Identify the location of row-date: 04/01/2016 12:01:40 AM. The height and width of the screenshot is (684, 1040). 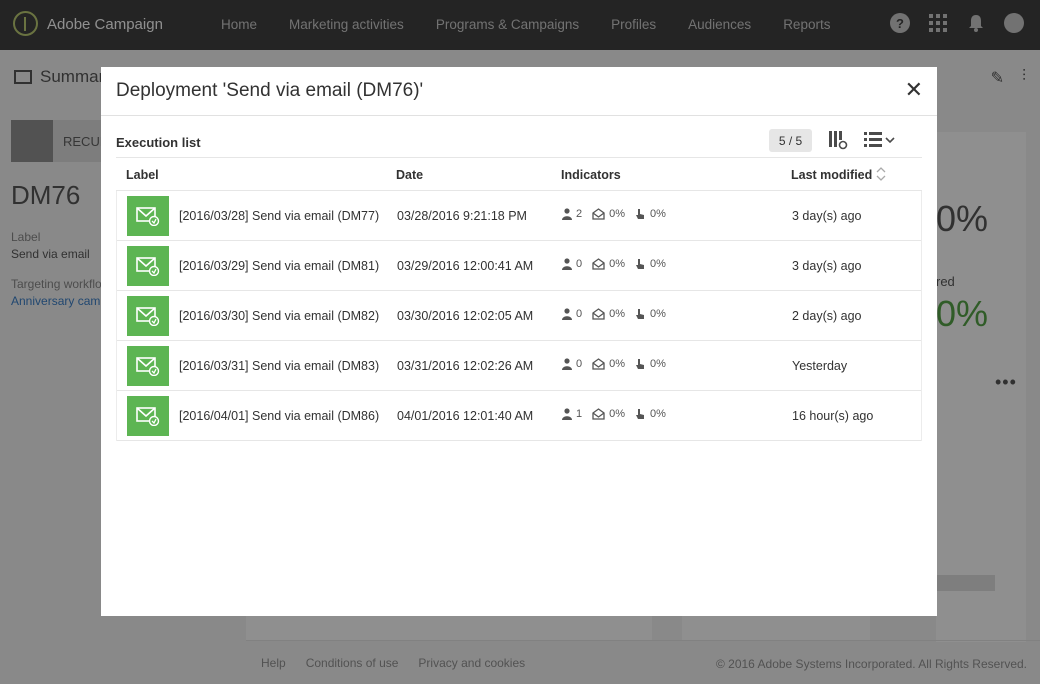
(465, 416).